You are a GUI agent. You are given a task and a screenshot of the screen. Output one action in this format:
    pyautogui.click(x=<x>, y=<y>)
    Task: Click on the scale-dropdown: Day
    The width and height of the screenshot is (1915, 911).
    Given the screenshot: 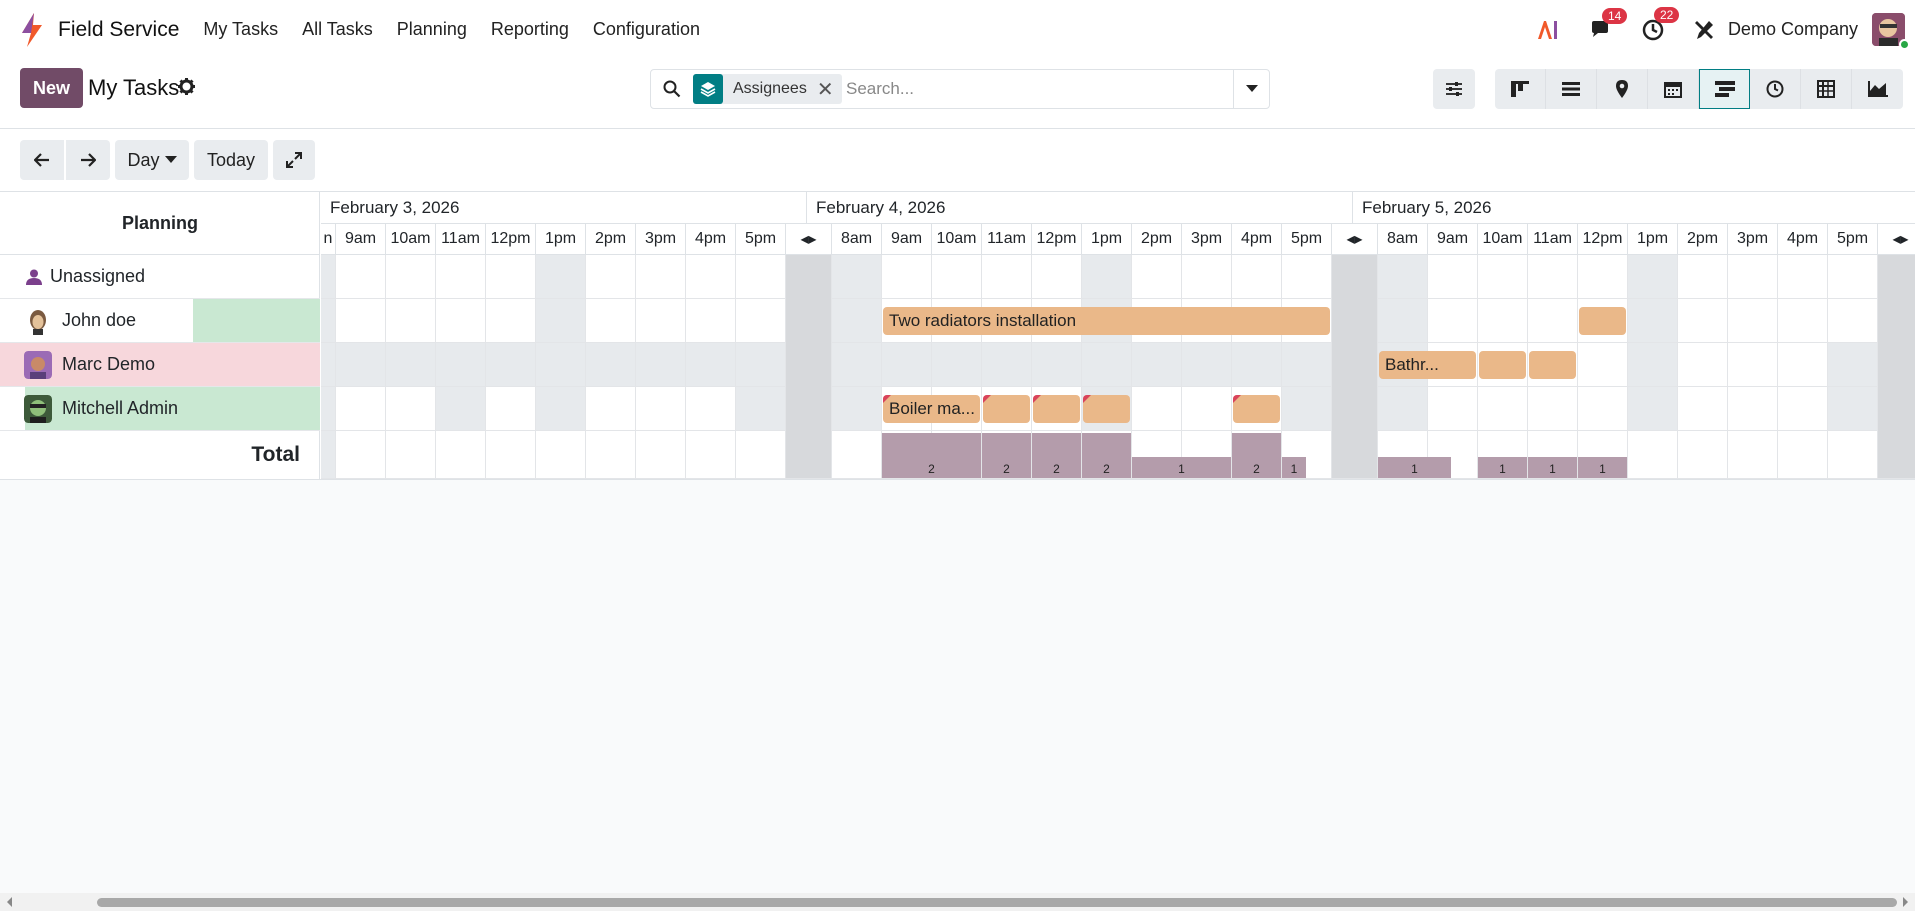 What is the action you would take?
    pyautogui.click(x=152, y=160)
    